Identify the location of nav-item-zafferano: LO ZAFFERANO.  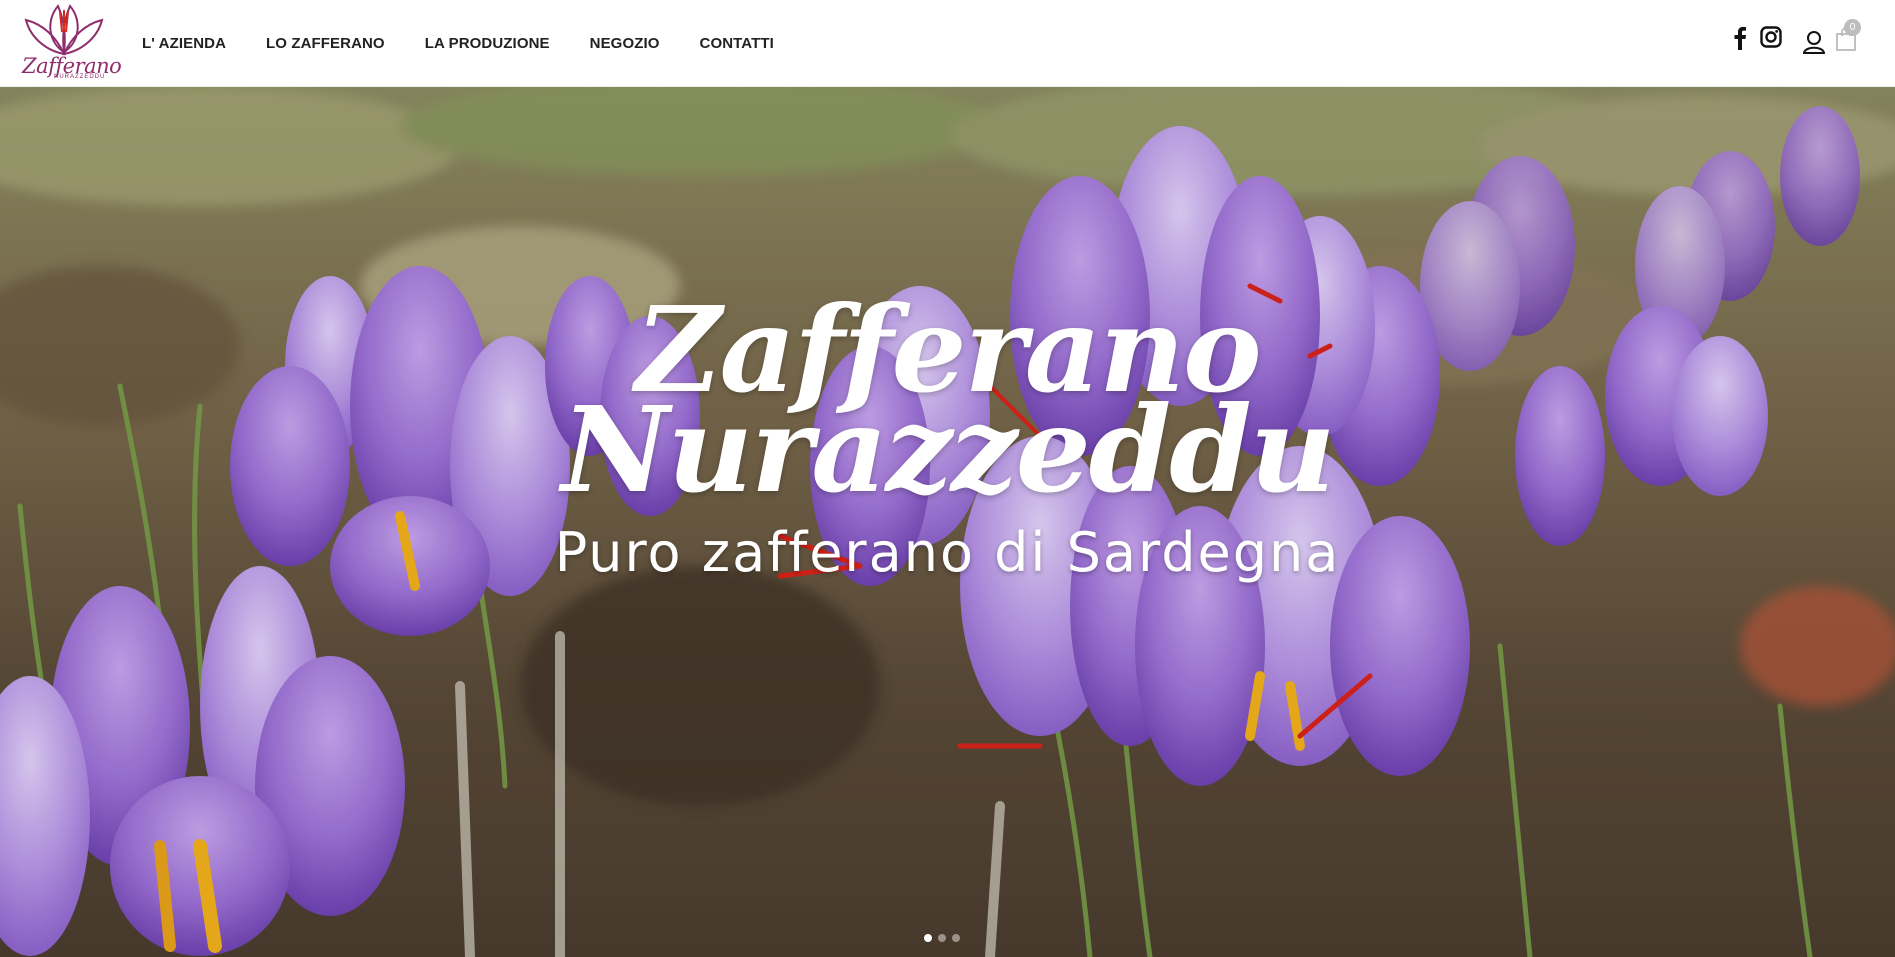
(325, 43).